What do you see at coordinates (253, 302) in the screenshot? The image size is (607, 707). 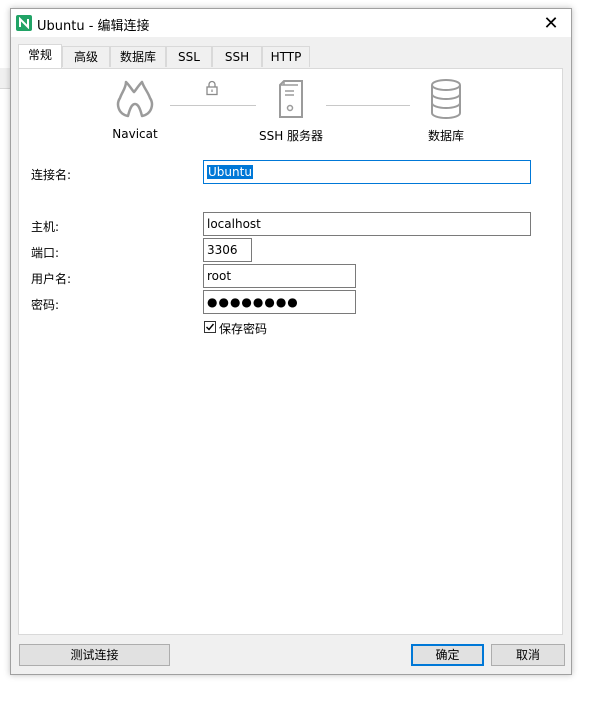 I see `password-masked-value: ●●●●●●●●` at bounding box center [253, 302].